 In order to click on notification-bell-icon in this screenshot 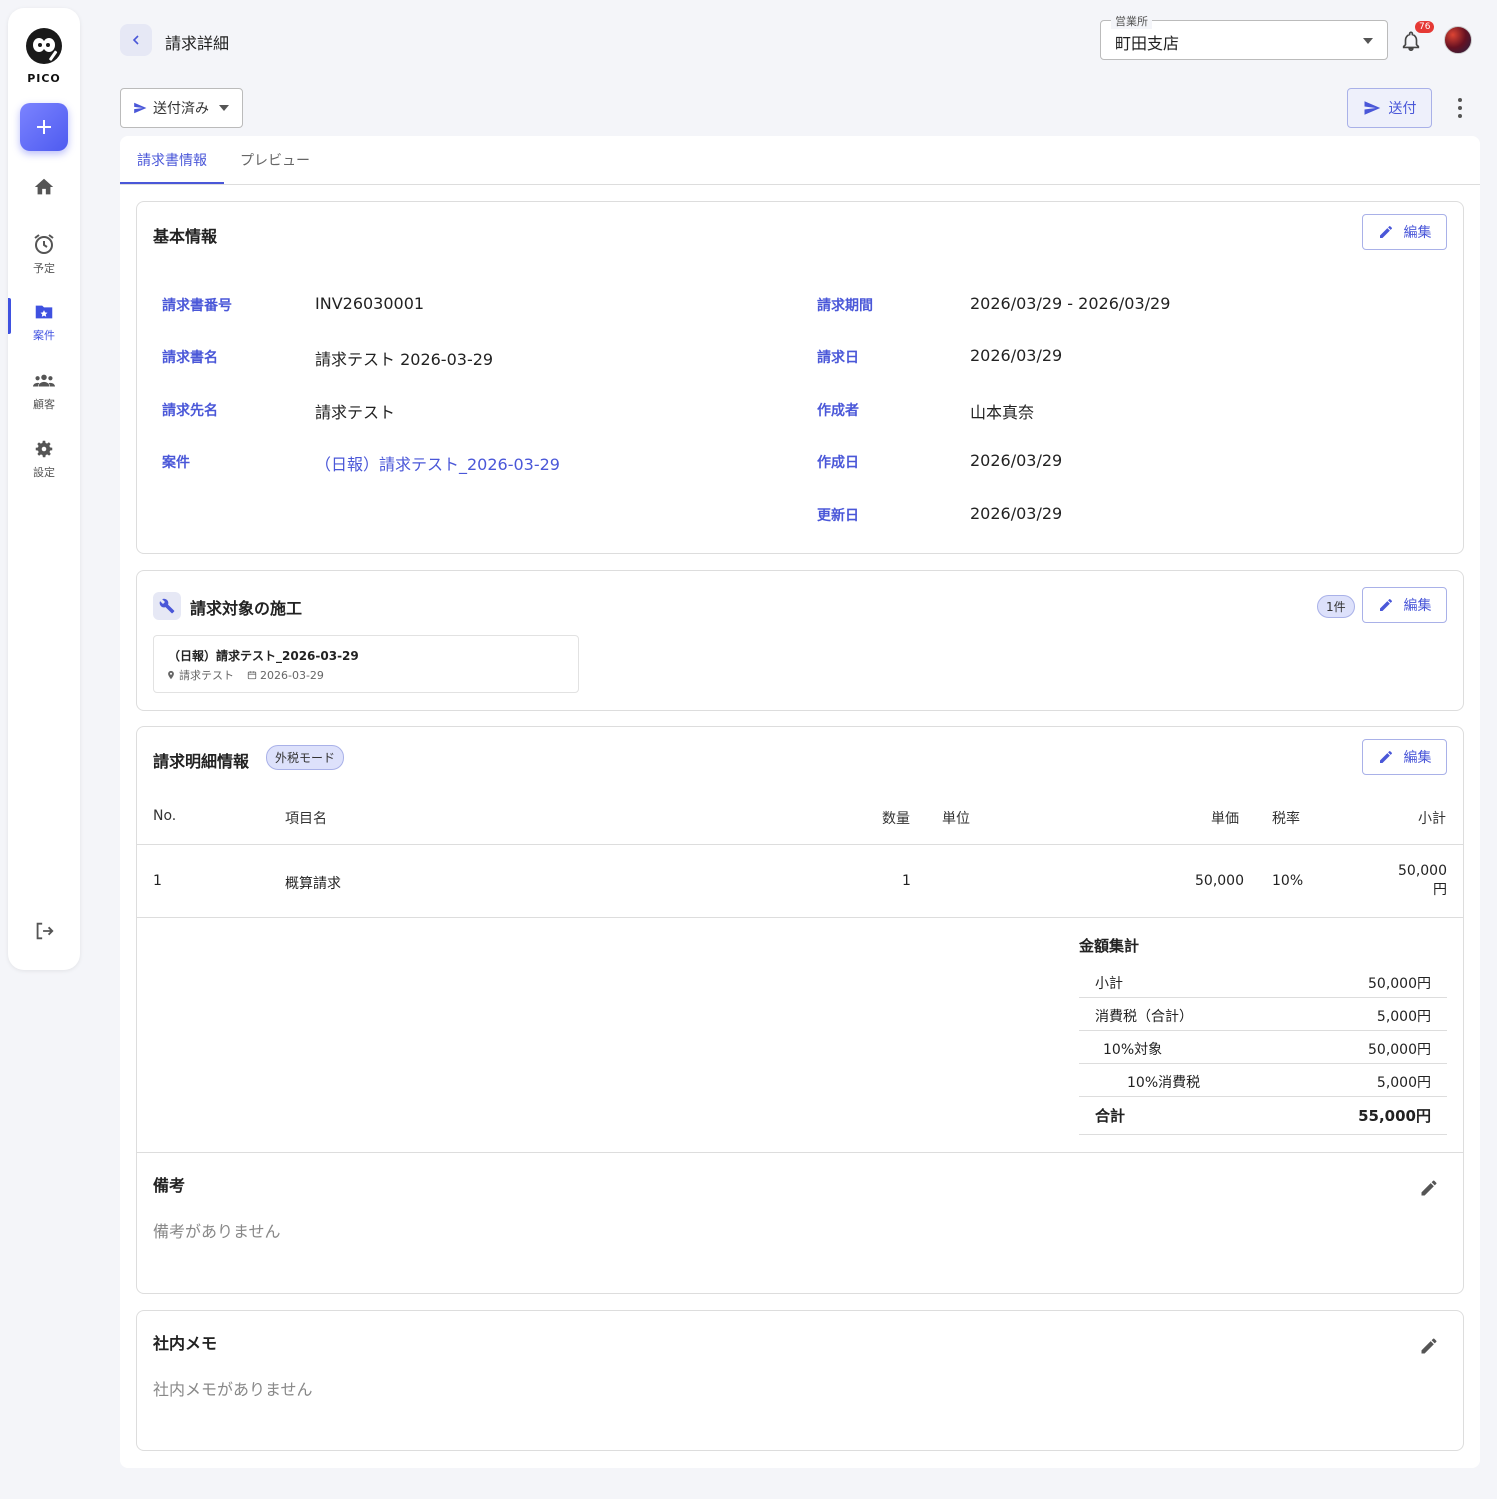, I will do `click(1411, 41)`.